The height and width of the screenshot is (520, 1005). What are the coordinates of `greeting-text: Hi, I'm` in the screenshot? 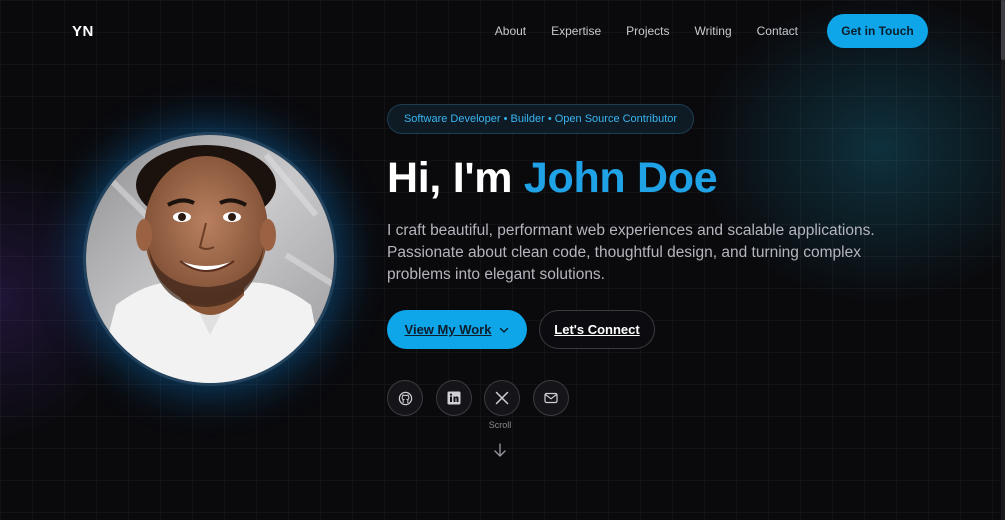 It's located at (450, 178).